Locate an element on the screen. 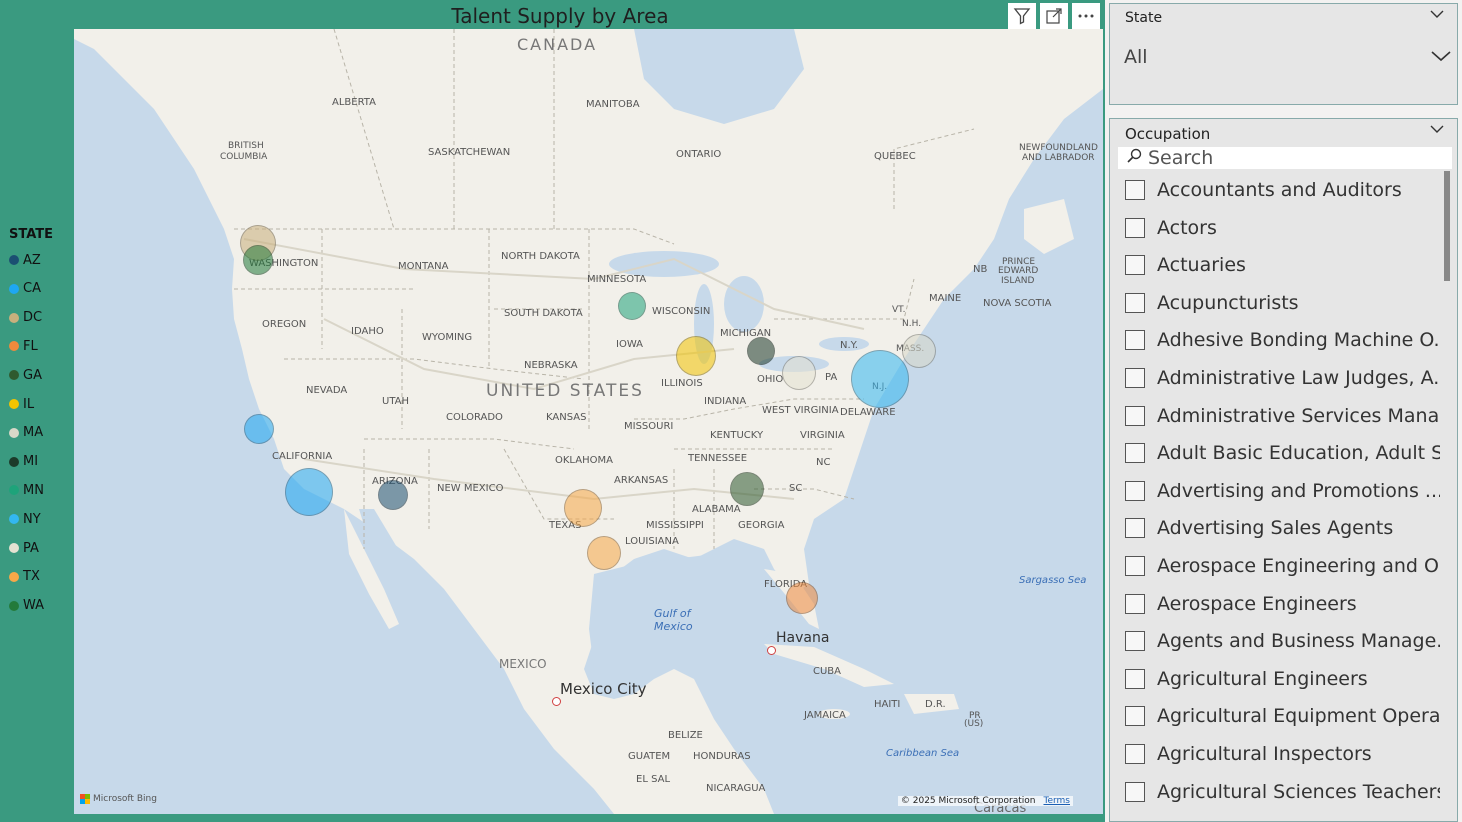  map-label-minnesota: MINNESOTA is located at coordinates (617, 279).